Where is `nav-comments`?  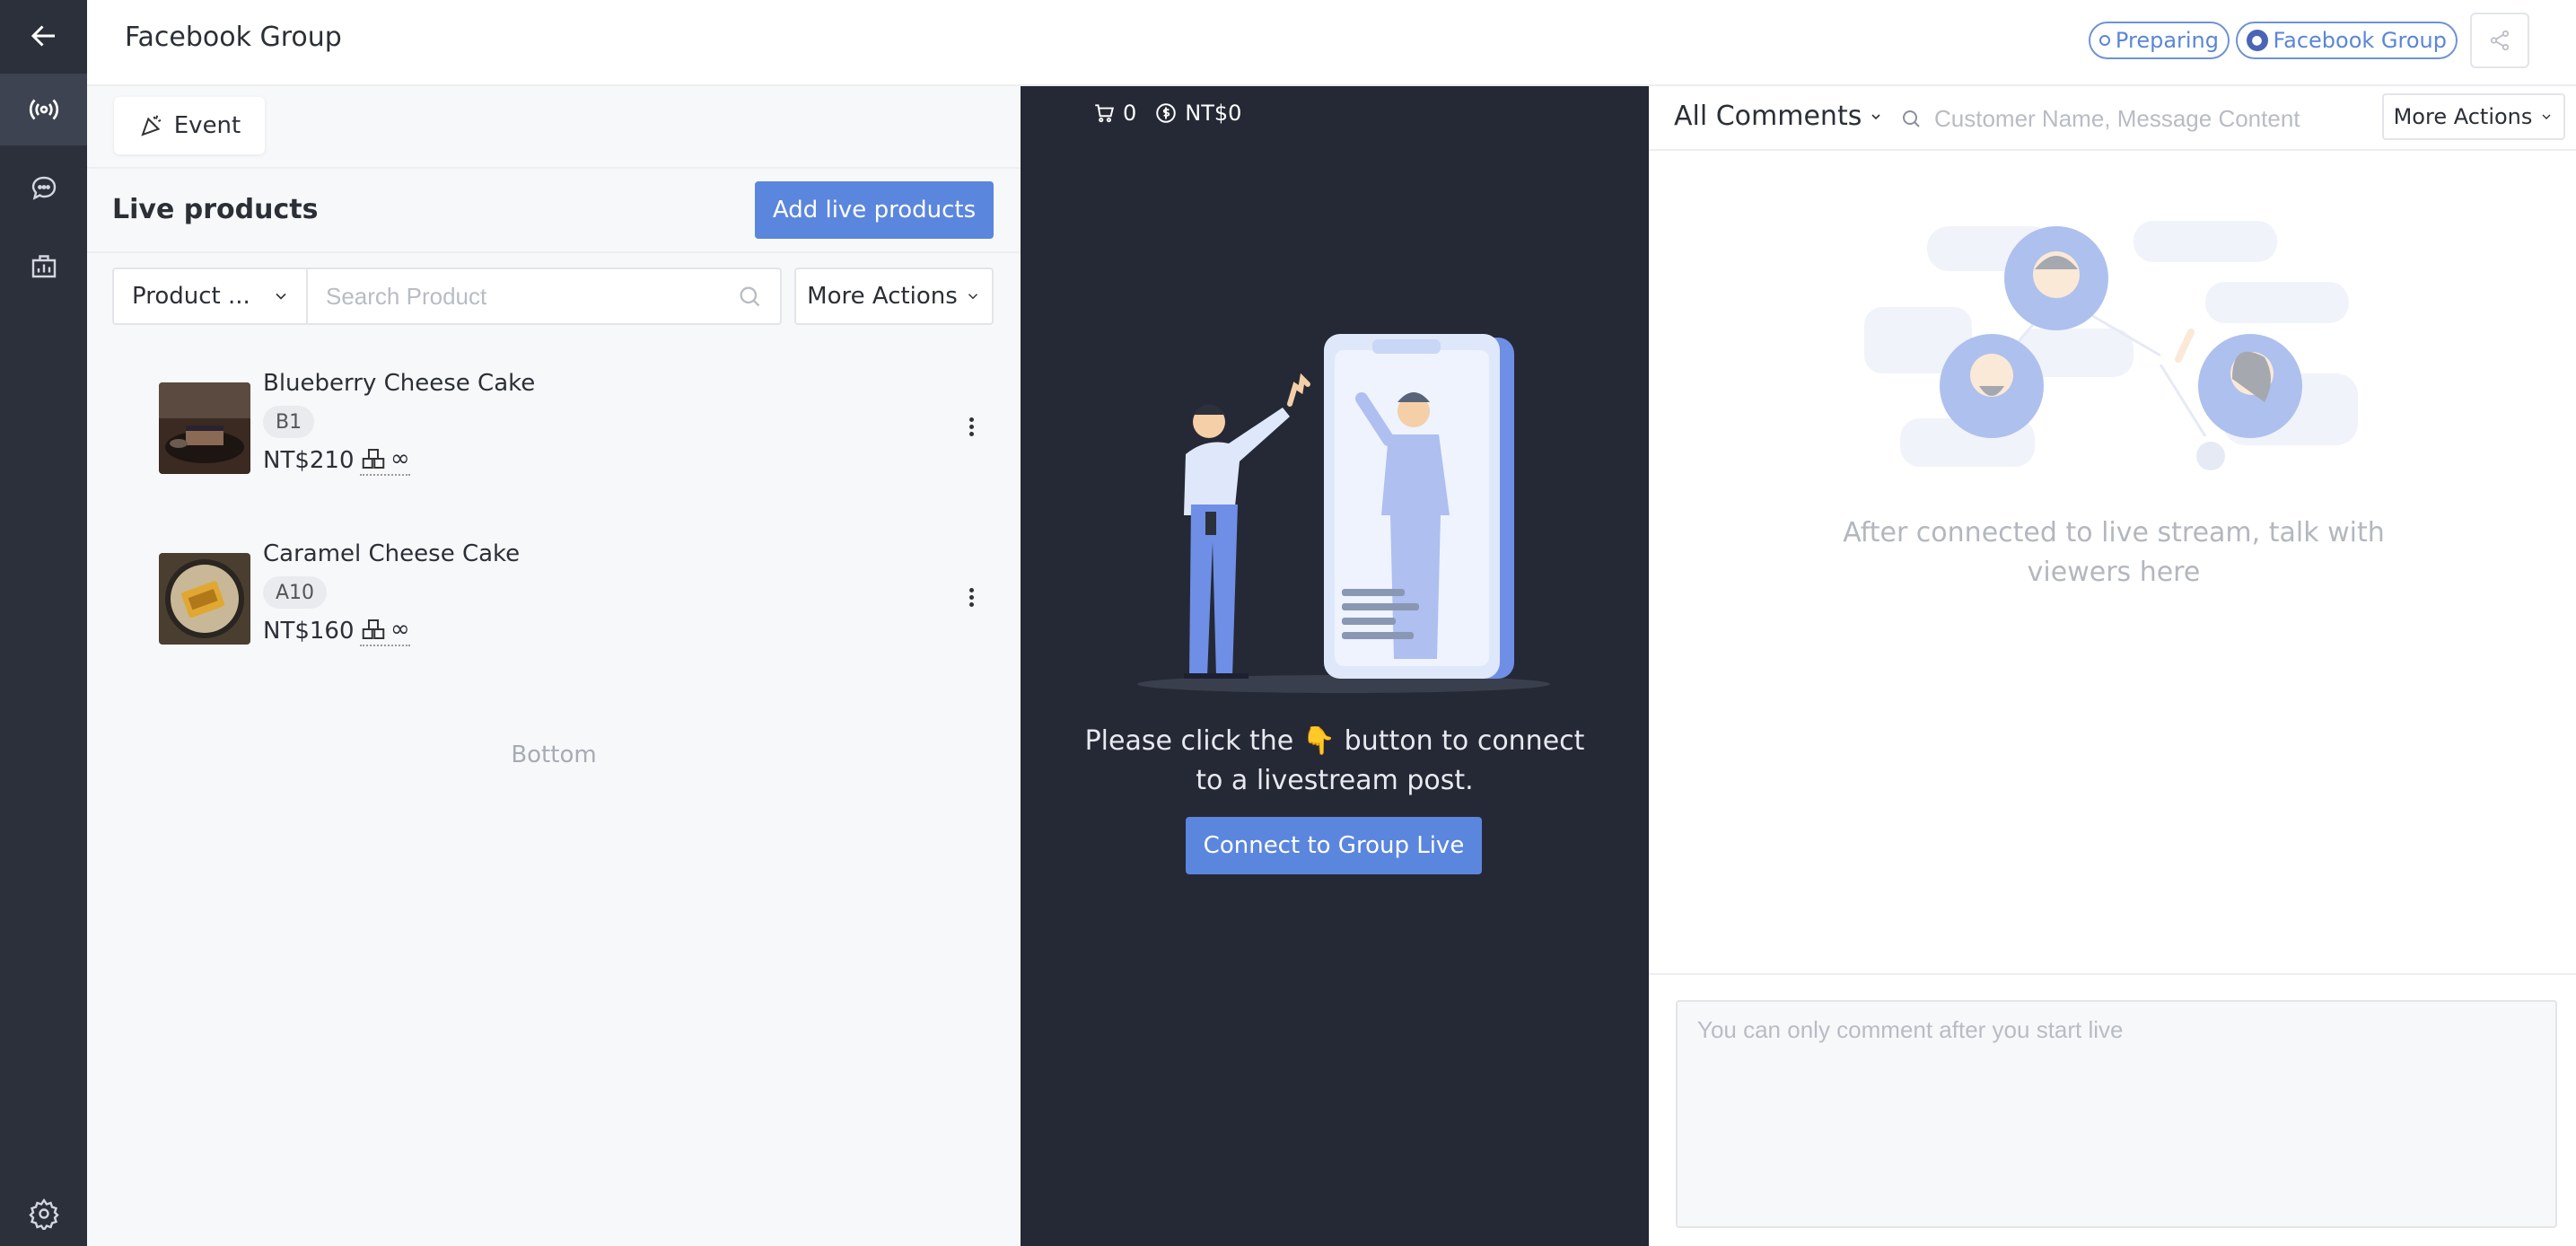
nav-comments is located at coordinates (43, 188).